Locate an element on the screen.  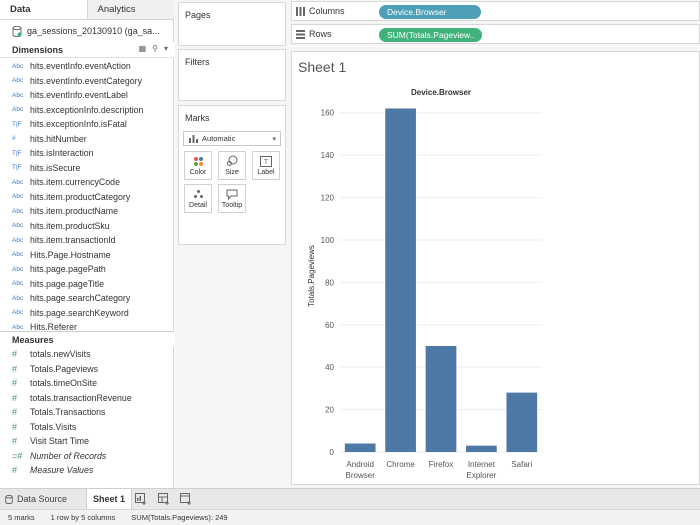
y-tick-label: 40 is located at coordinates (329, 367).